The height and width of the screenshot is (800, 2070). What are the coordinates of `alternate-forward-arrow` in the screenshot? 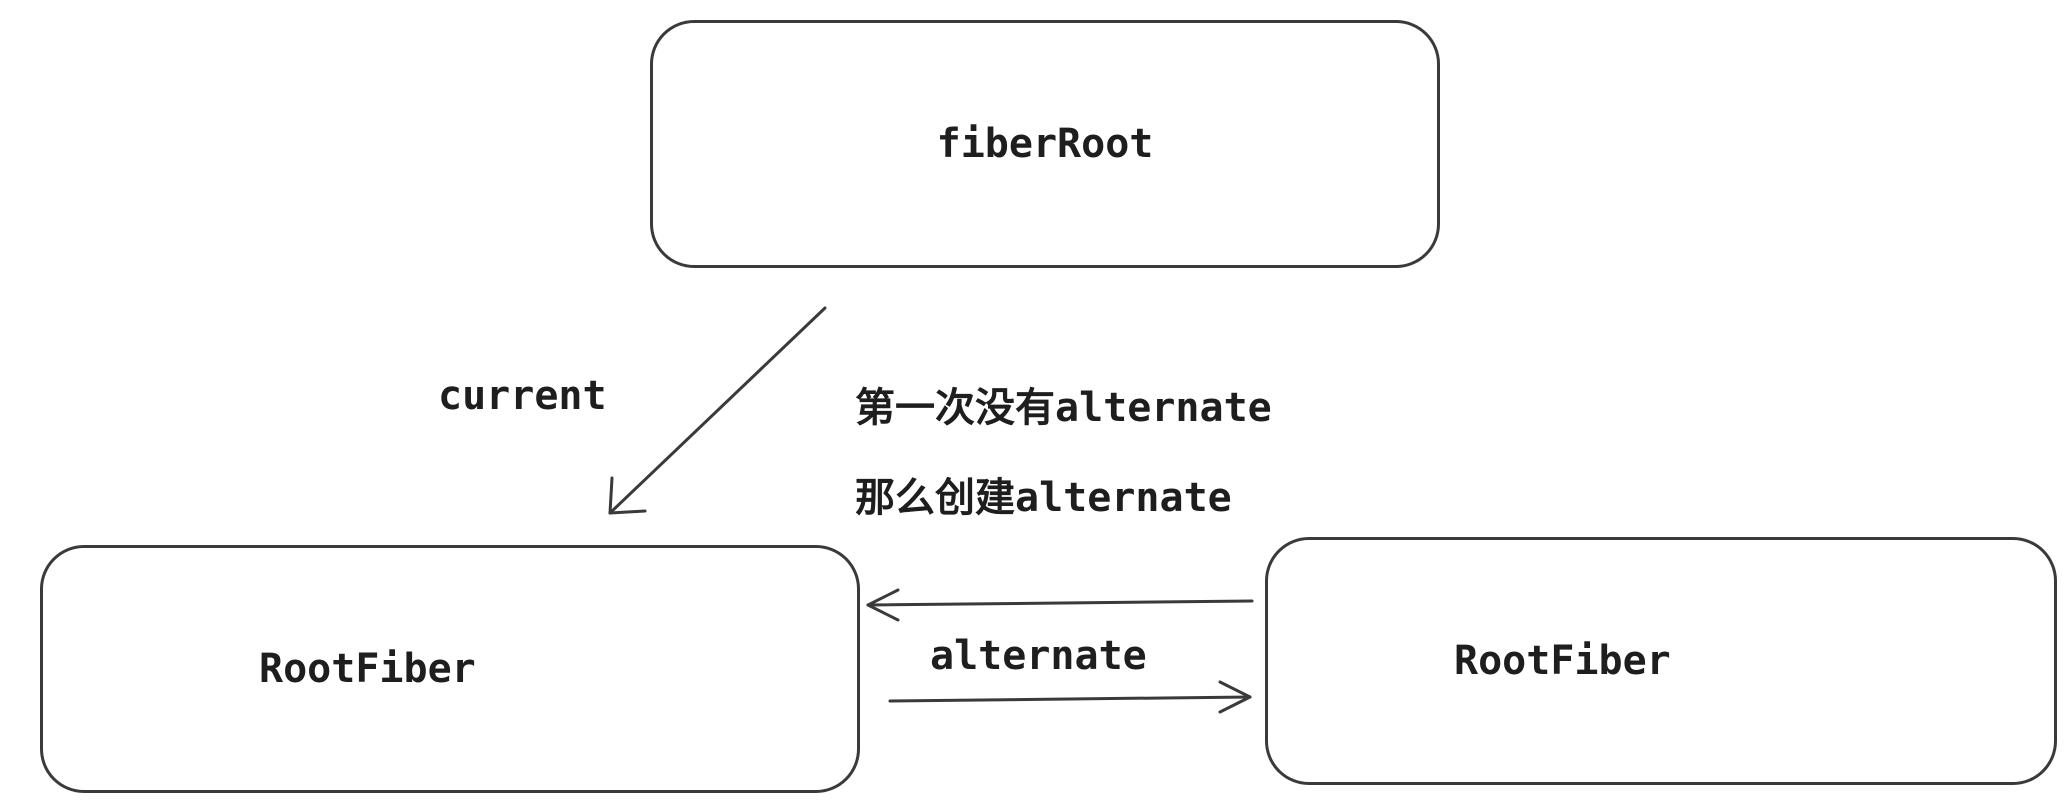 It's located at (1070, 697).